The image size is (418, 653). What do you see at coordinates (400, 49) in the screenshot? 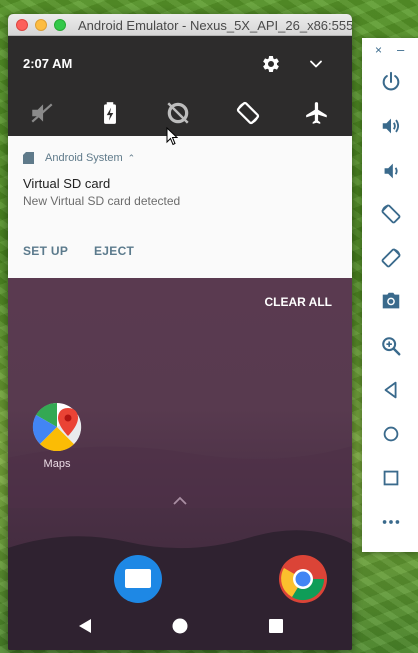
I see `toolbar-minimize-button: –` at bounding box center [400, 49].